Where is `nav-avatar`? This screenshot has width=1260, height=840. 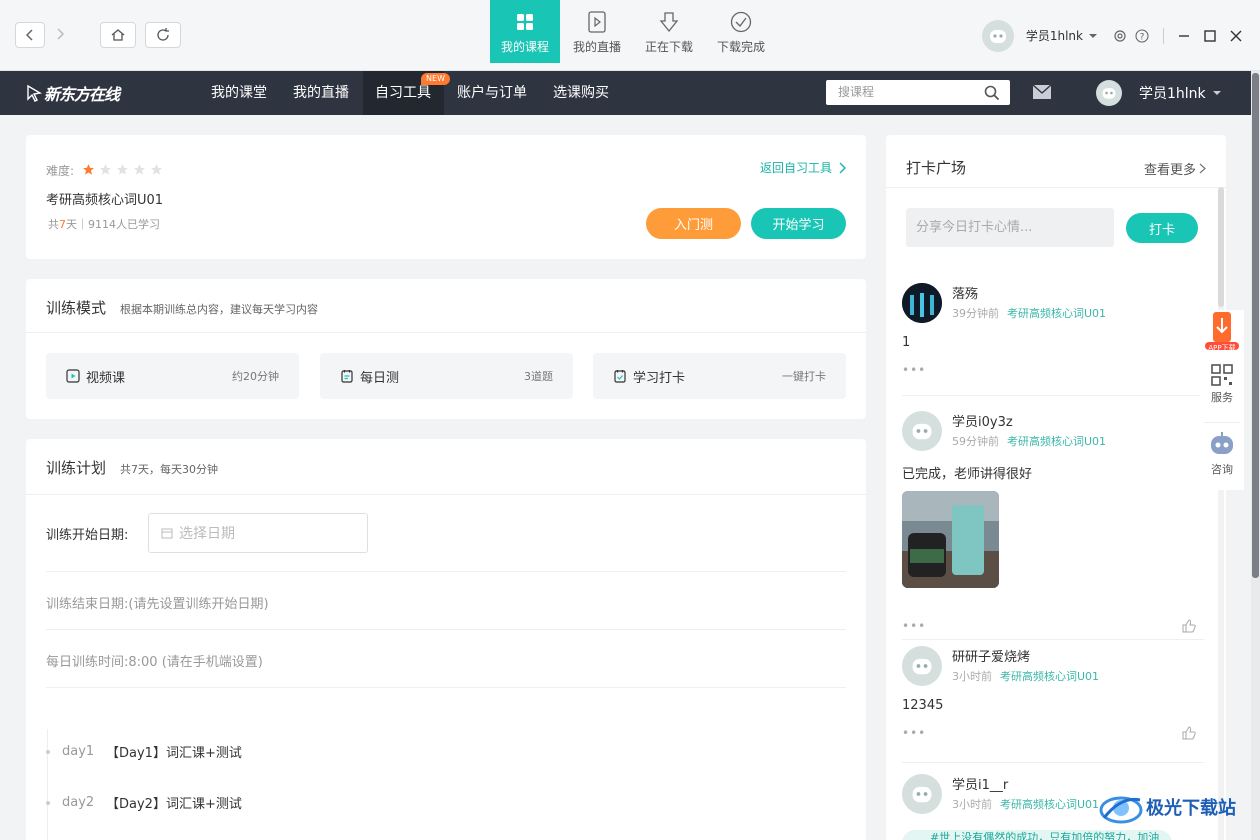
nav-avatar is located at coordinates (1109, 93).